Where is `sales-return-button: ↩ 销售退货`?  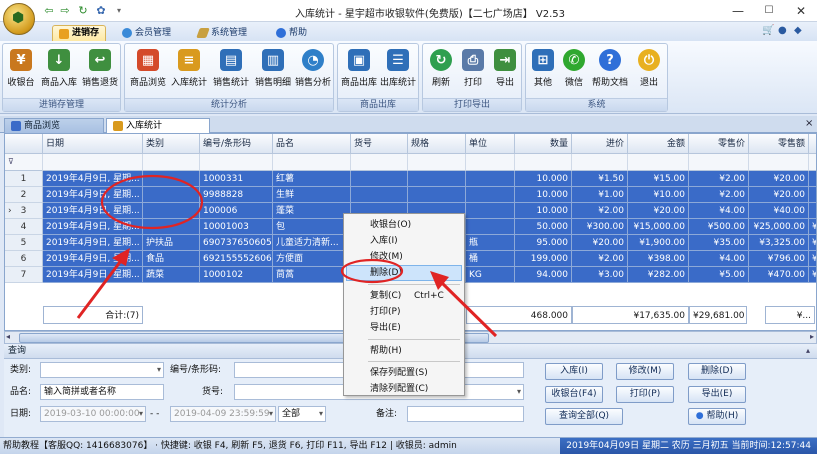 sales-return-button: ↩ 销售退货 is located at coordinates (100, 71).